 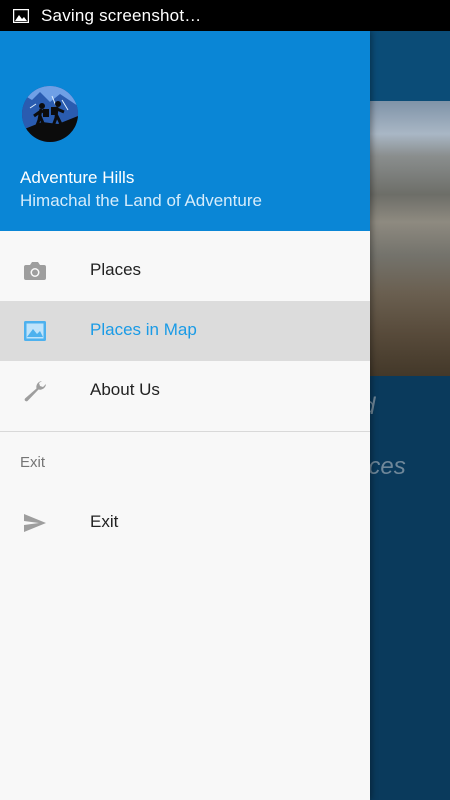 I want to click on menu-item-label: About Us, so click(x=125, y=389).